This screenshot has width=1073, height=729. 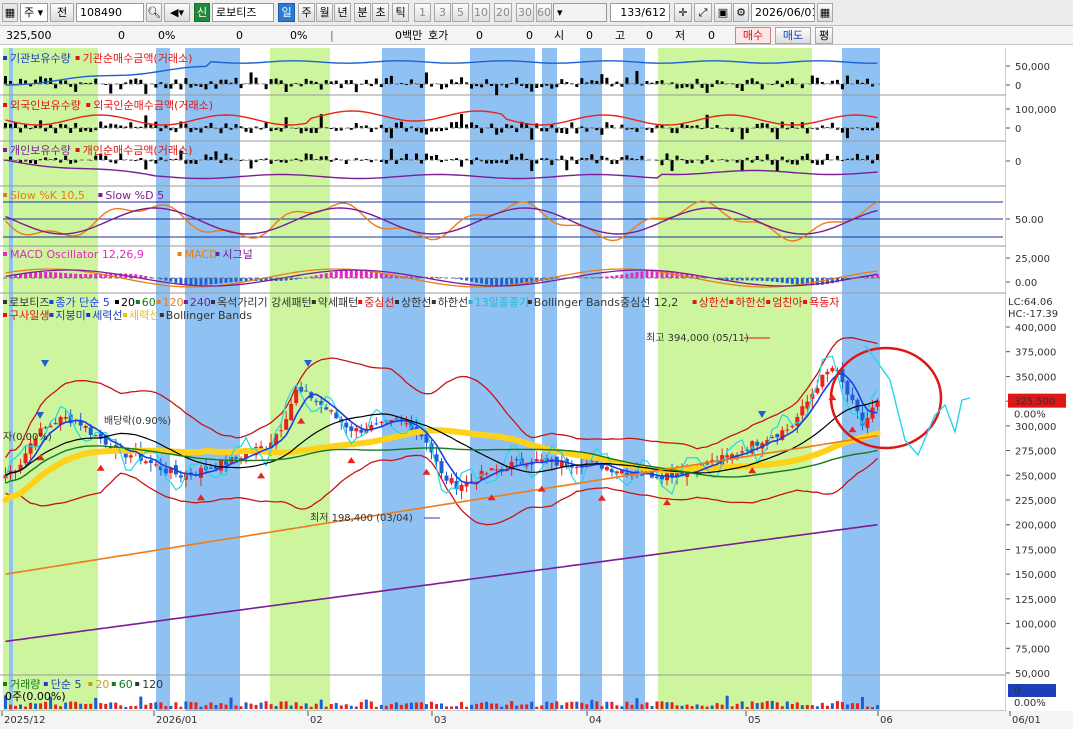 I want to click on volume-legend-swatch, so click(x=45, y=684).